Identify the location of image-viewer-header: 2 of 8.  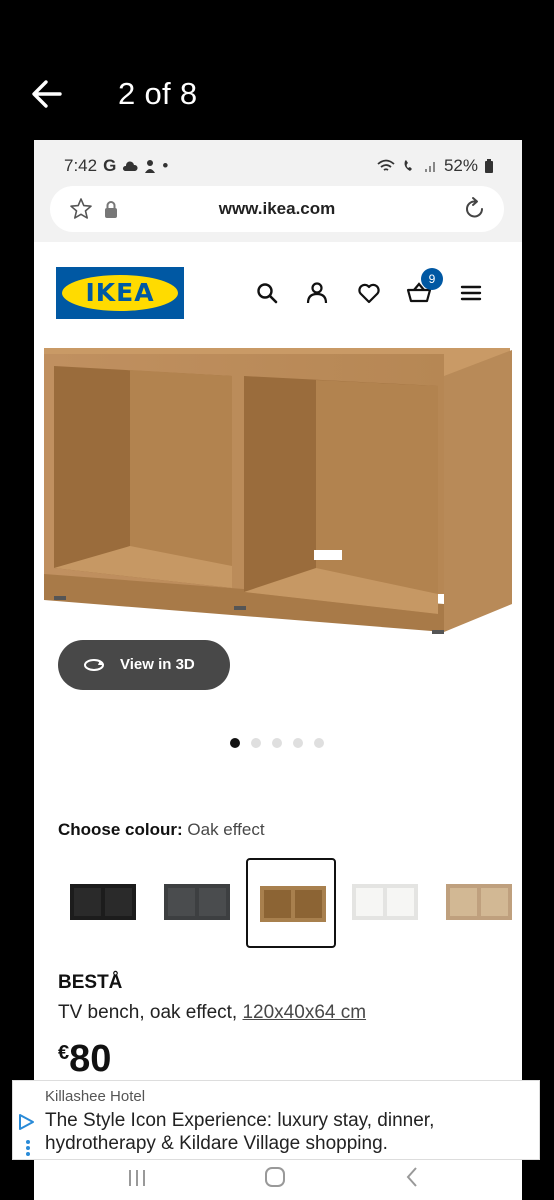
(277, 70).